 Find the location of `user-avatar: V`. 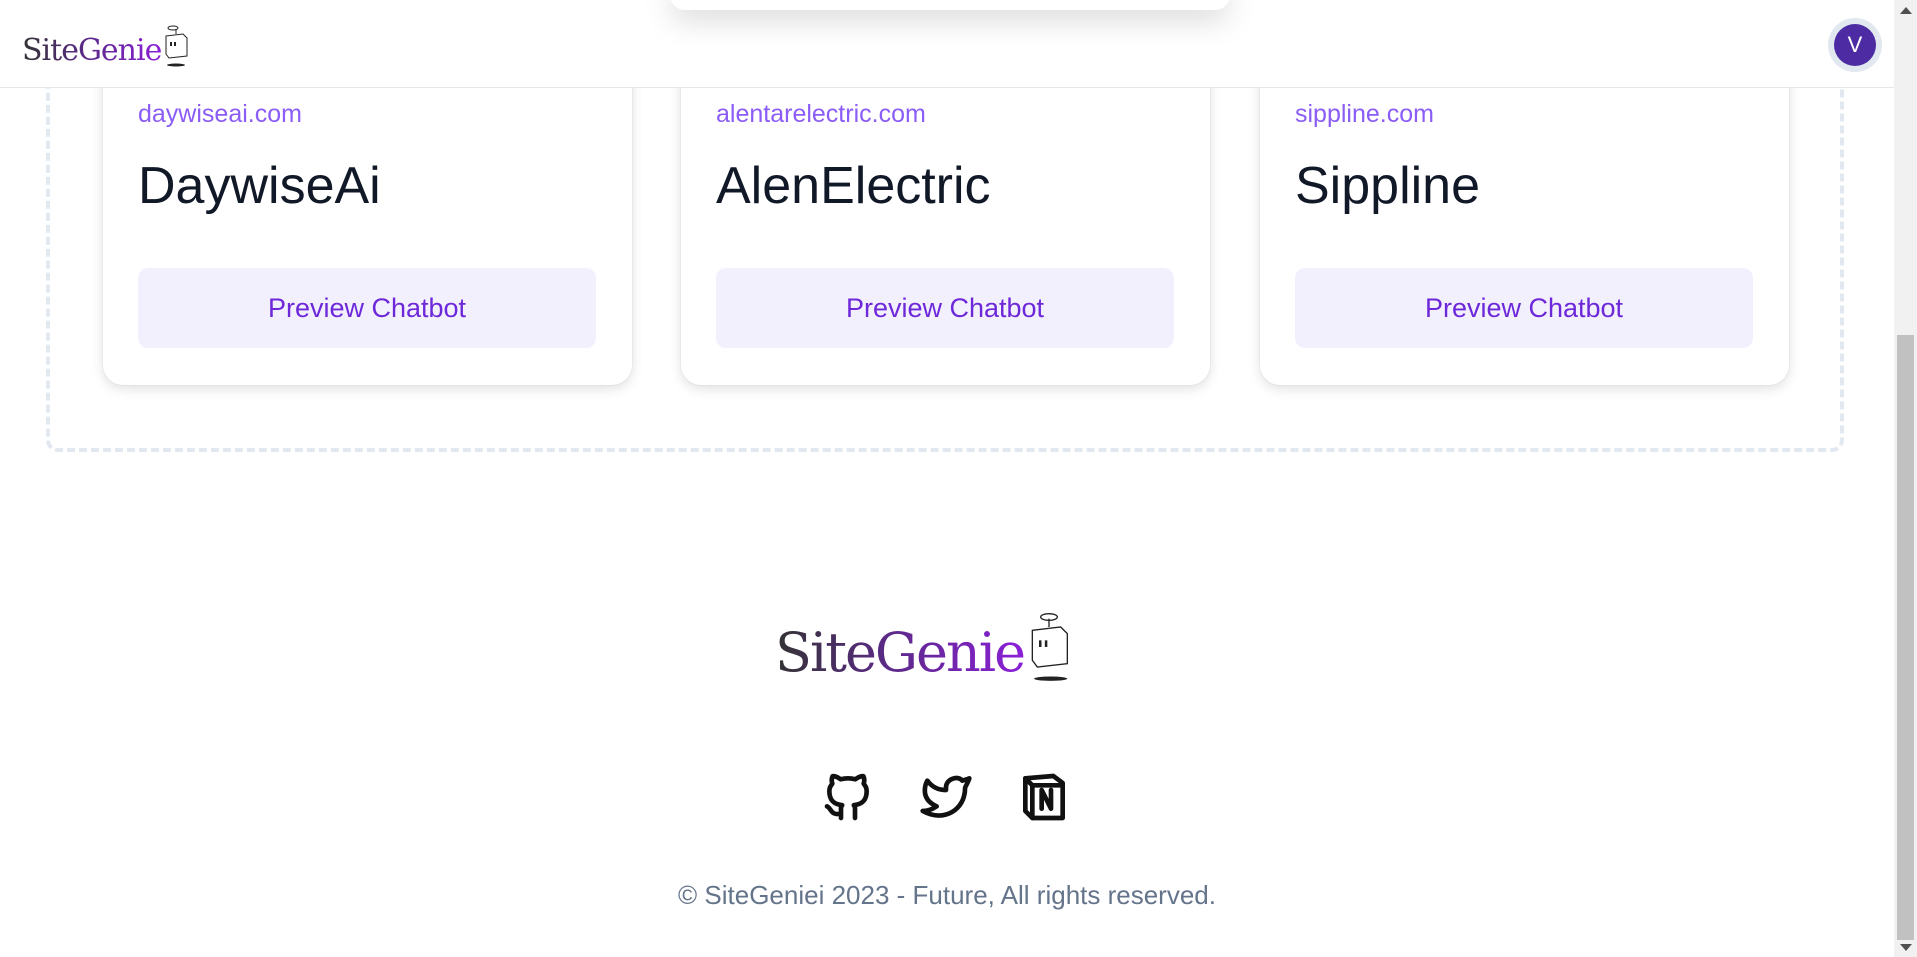

user-avatar: V is located at coordinates (1855, 45).